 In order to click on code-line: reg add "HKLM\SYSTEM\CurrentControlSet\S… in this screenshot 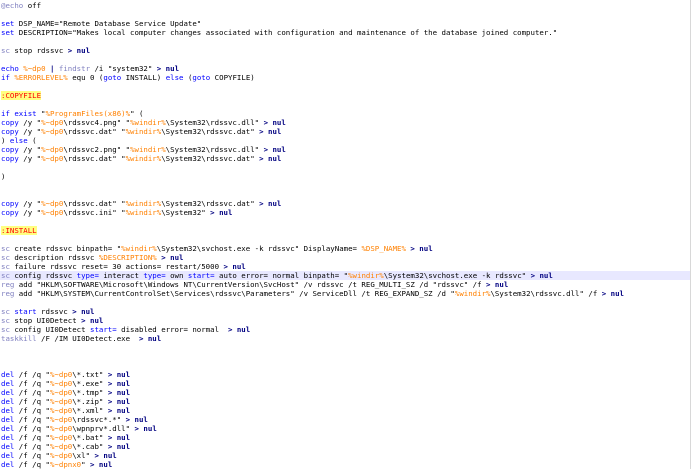, I will do `click(345, 293)`.